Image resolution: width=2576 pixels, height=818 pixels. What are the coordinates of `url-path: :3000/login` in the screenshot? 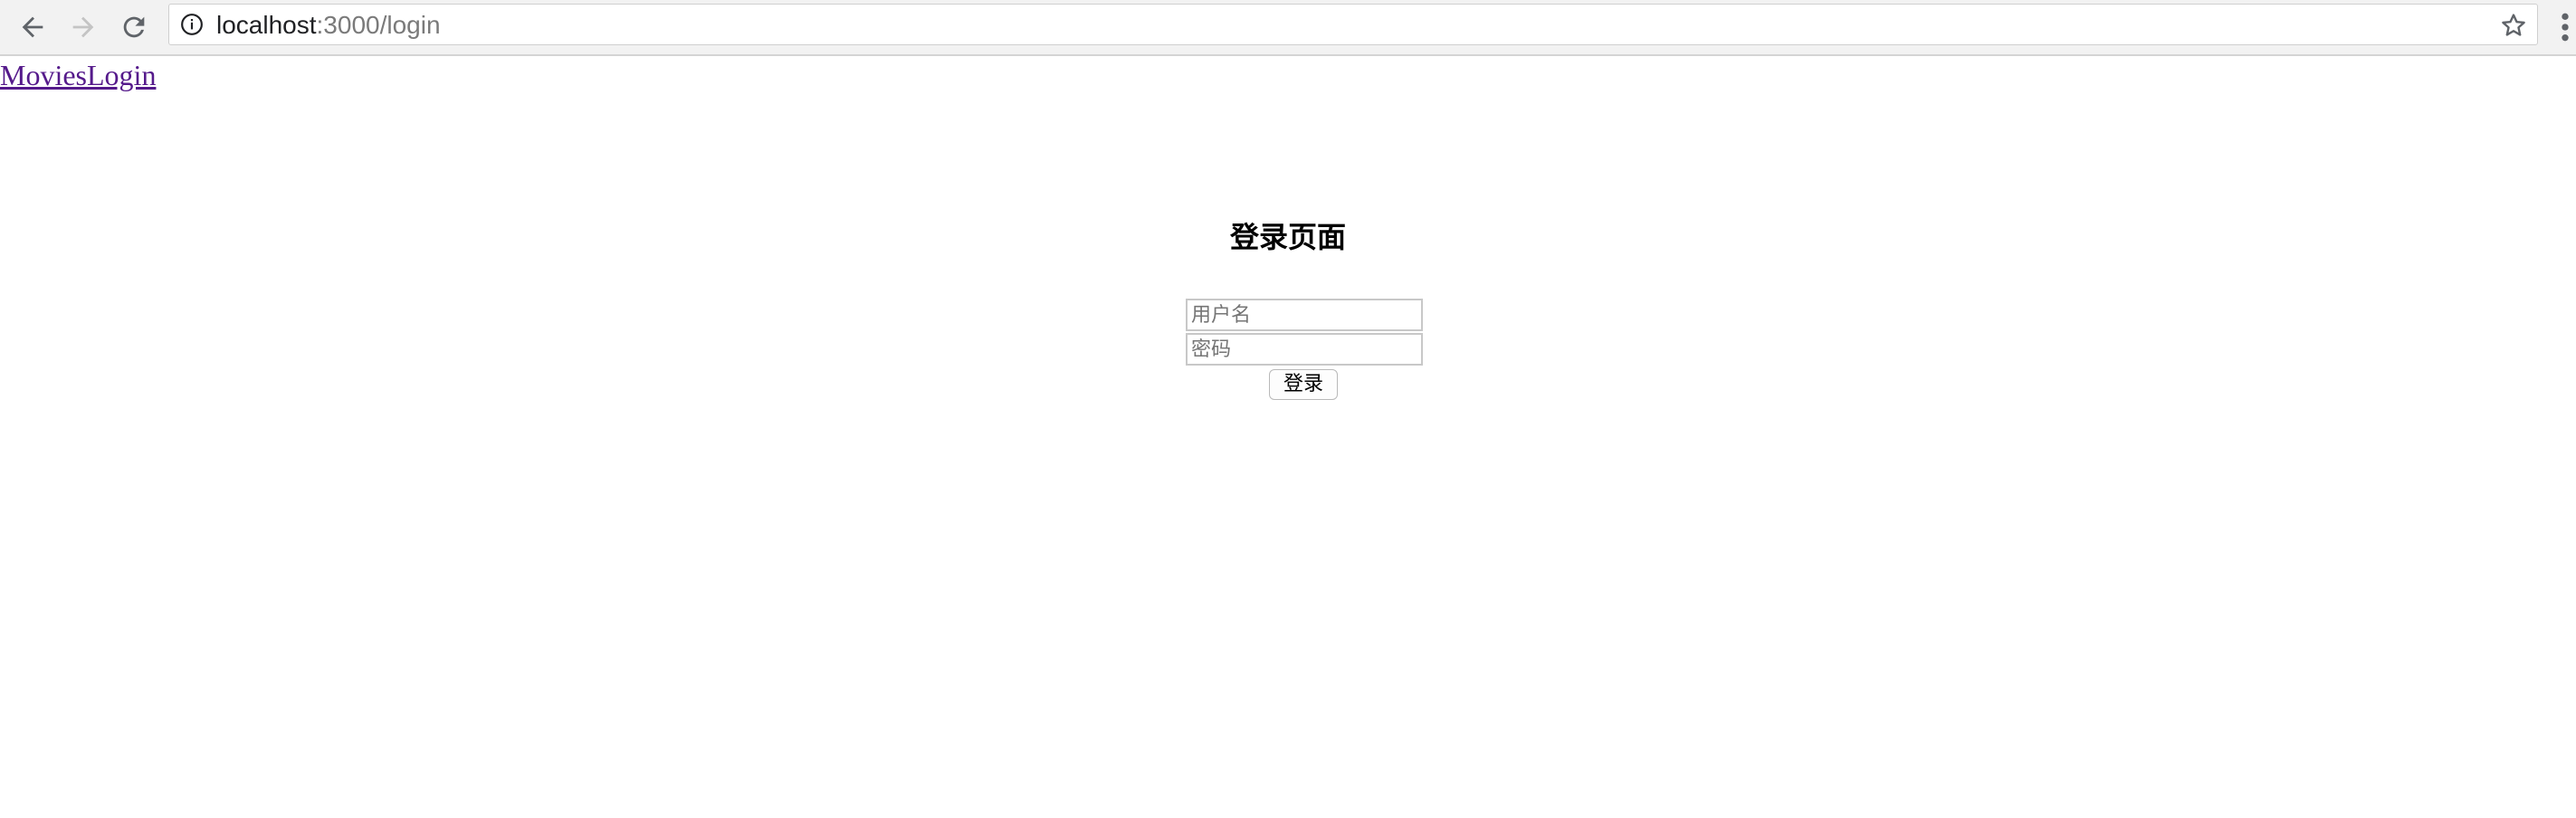 It's located at (379, 25).